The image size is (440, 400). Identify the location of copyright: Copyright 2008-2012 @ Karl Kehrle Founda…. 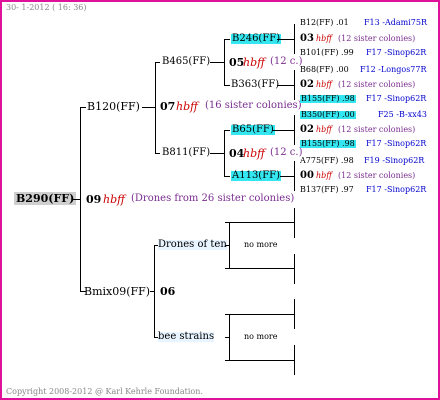
(104, 391).